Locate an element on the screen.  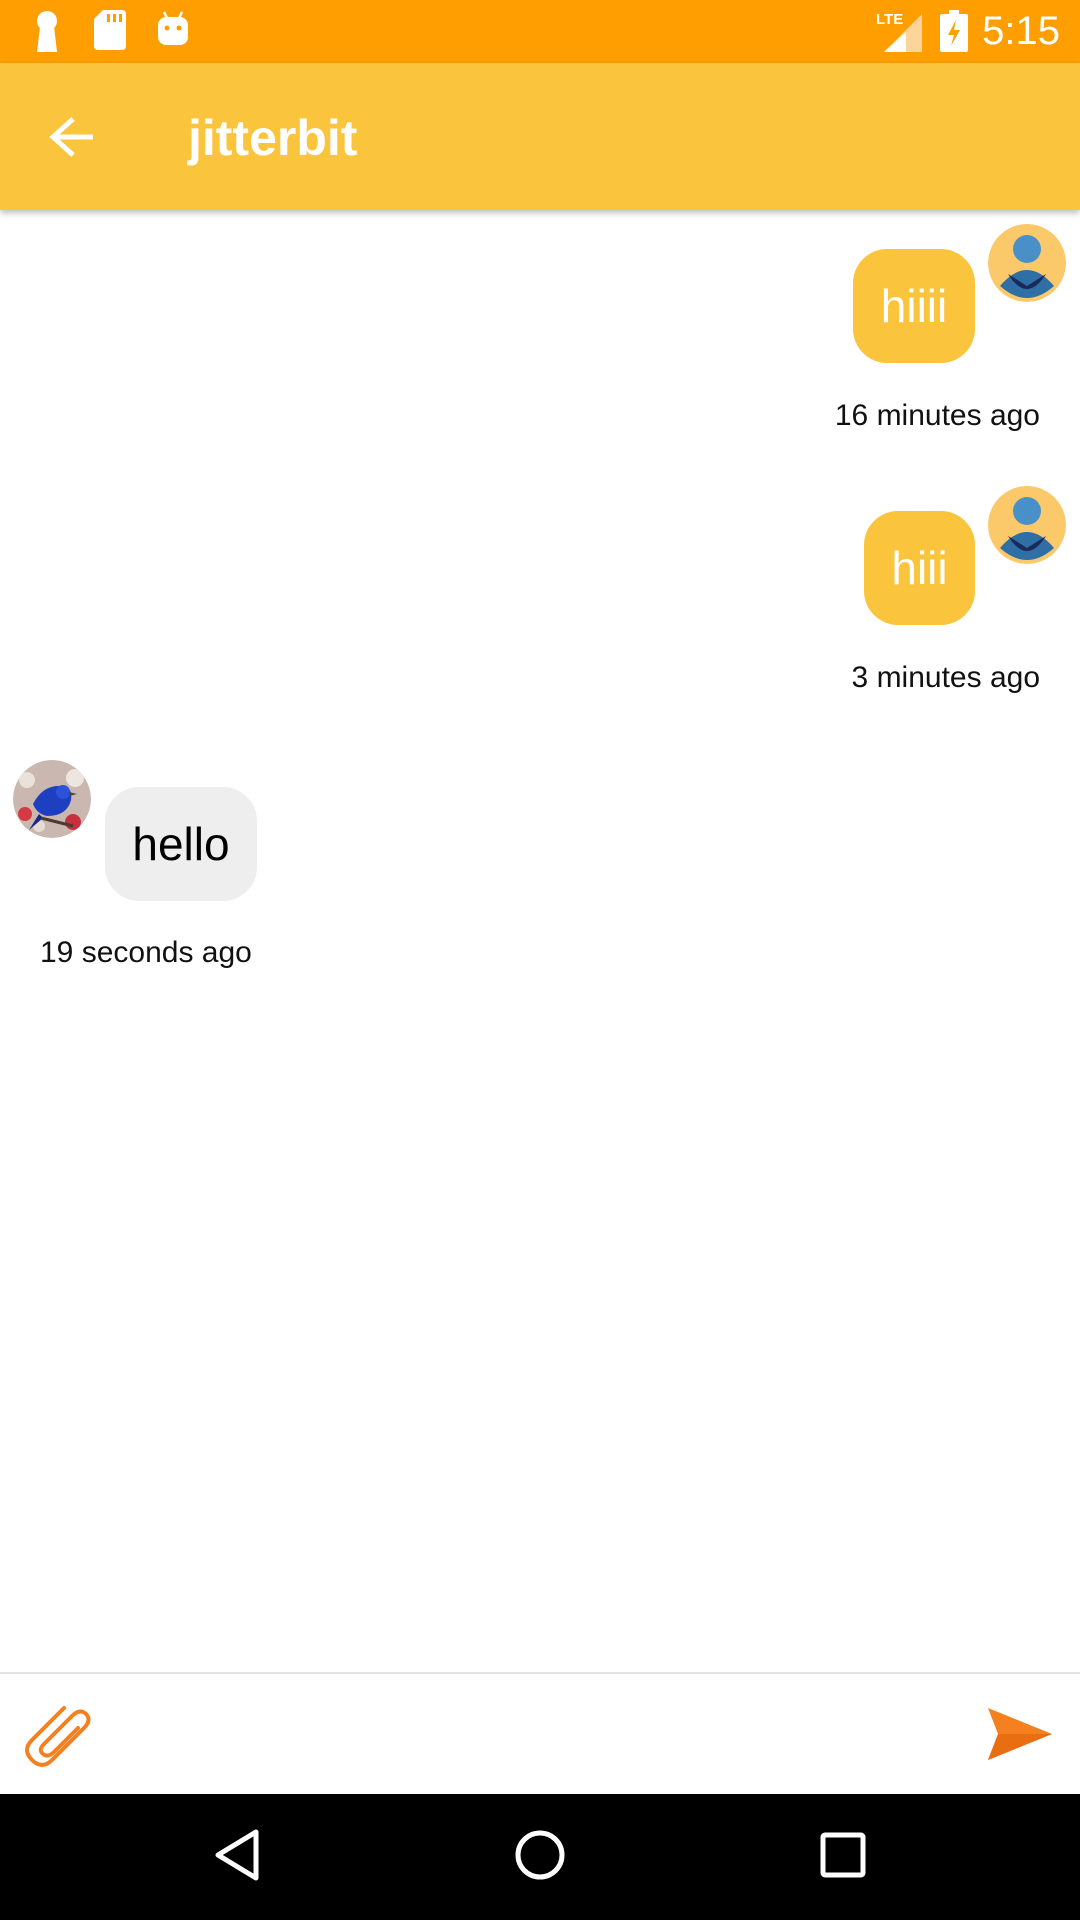
nav-recents-button is located at coordinates (843, 1857).